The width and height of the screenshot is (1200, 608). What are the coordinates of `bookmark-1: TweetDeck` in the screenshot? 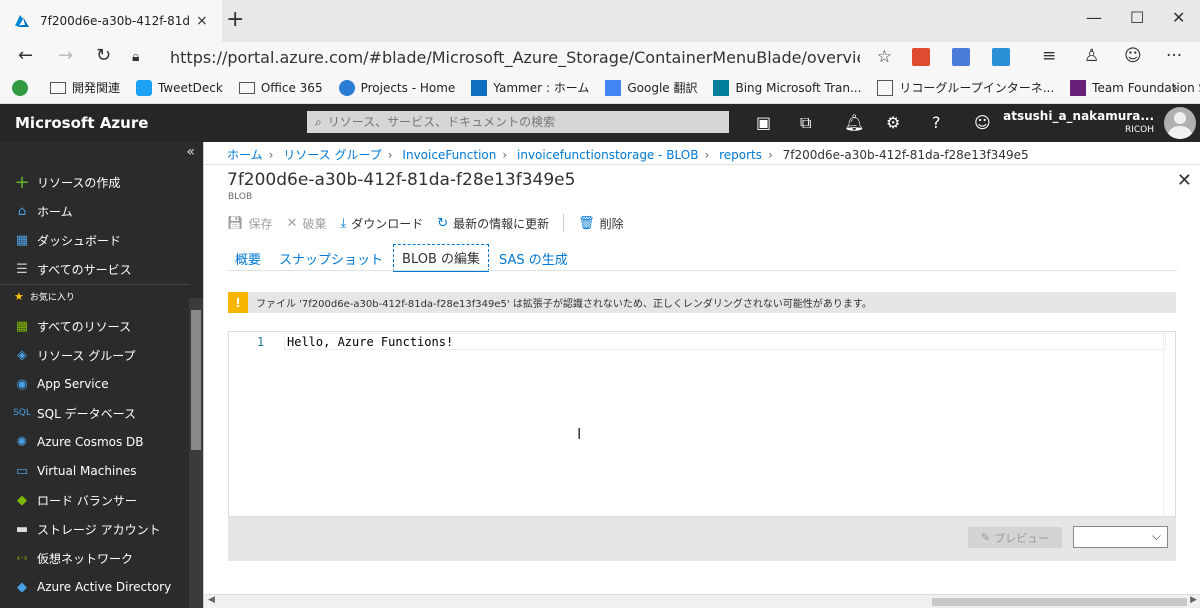 It's located at (179, 87).